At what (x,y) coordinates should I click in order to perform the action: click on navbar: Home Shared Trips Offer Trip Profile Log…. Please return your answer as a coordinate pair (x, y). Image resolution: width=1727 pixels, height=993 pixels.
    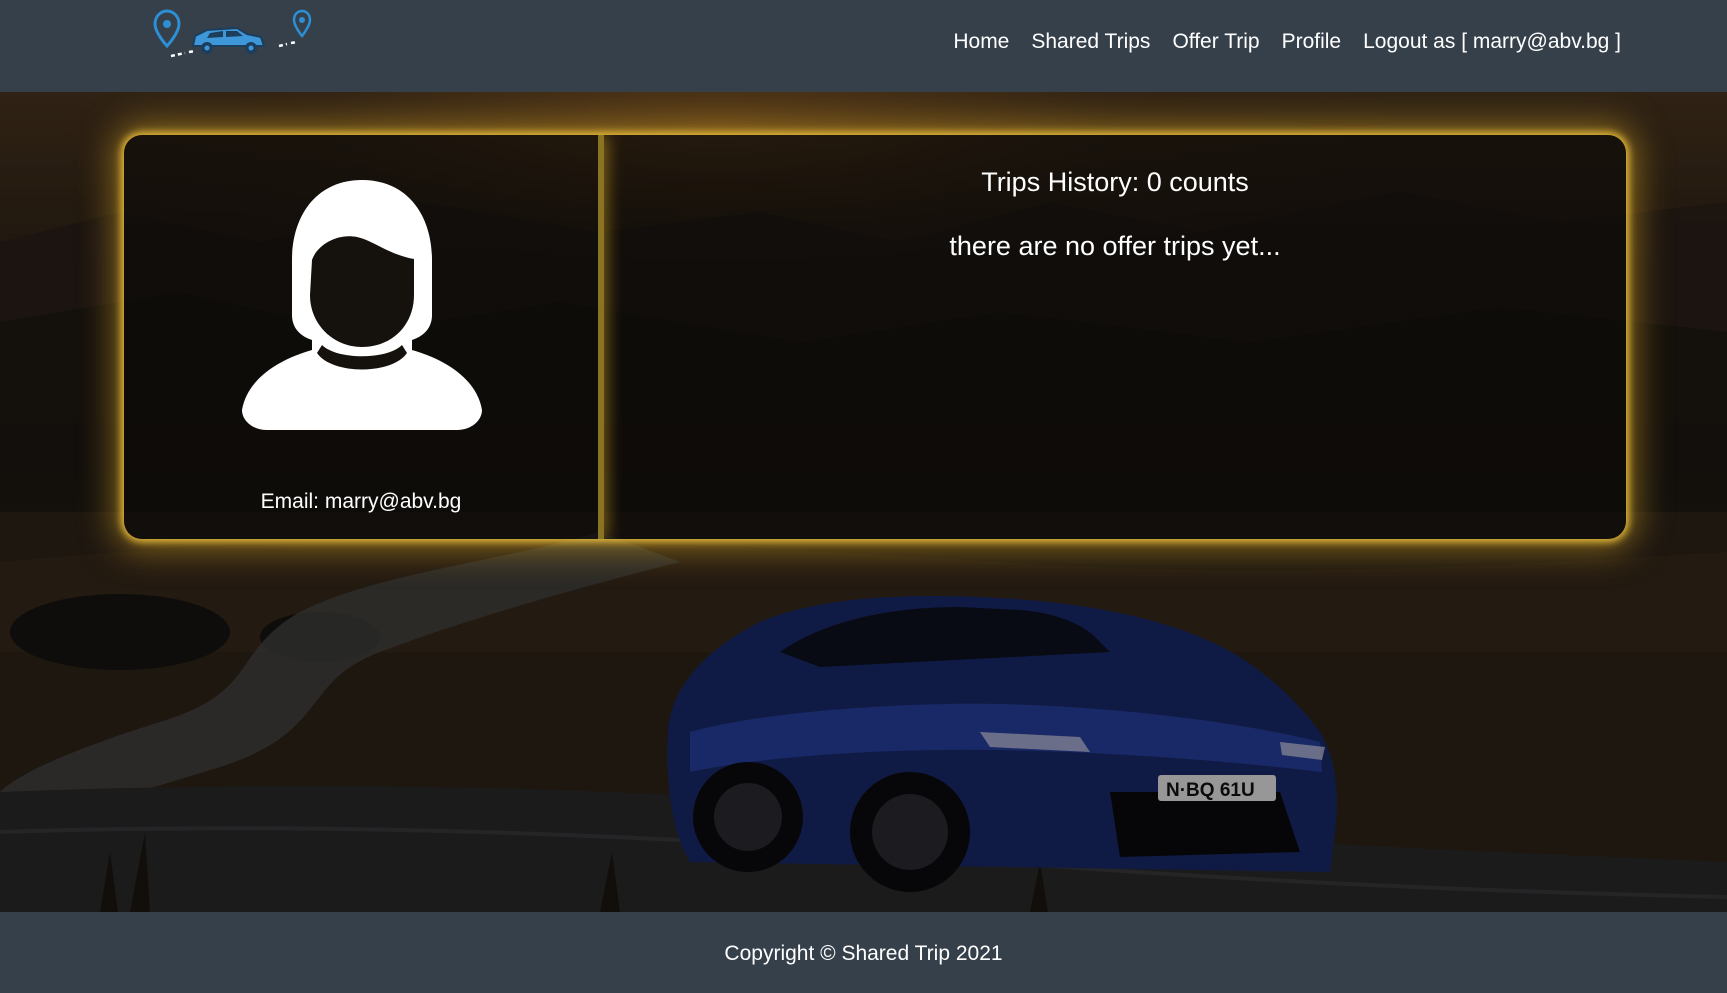
    Looking at the image, I should click on (863, 46).